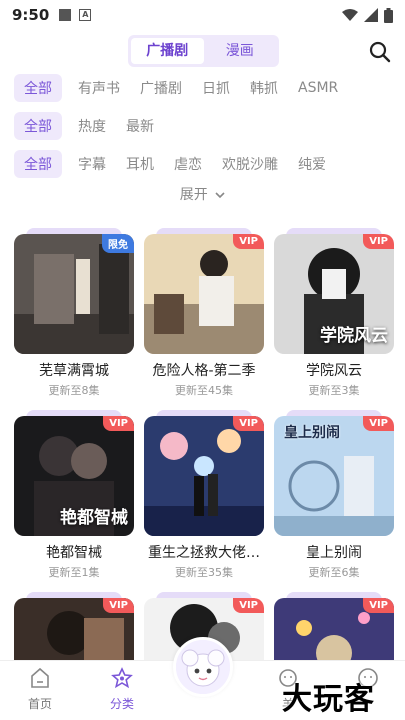 Image resolution: width=405 pixels, height=720 pixels. What do you see at coordinates (121, 704) in the screenshot?
I see `nav-category-label: 分类` at bounding box center [121, 704].